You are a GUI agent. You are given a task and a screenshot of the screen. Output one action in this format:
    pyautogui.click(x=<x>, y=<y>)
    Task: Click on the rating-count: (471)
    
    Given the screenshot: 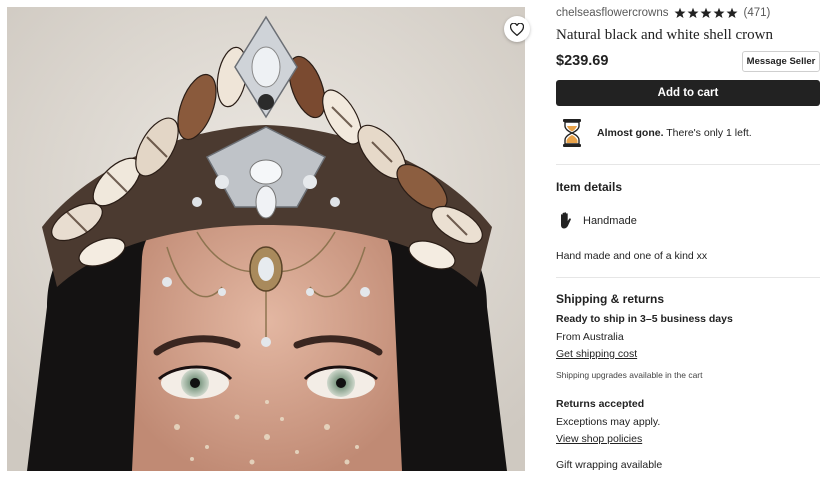 What is the action you would take?
    pyautogui.click(x=757, y=13)
    